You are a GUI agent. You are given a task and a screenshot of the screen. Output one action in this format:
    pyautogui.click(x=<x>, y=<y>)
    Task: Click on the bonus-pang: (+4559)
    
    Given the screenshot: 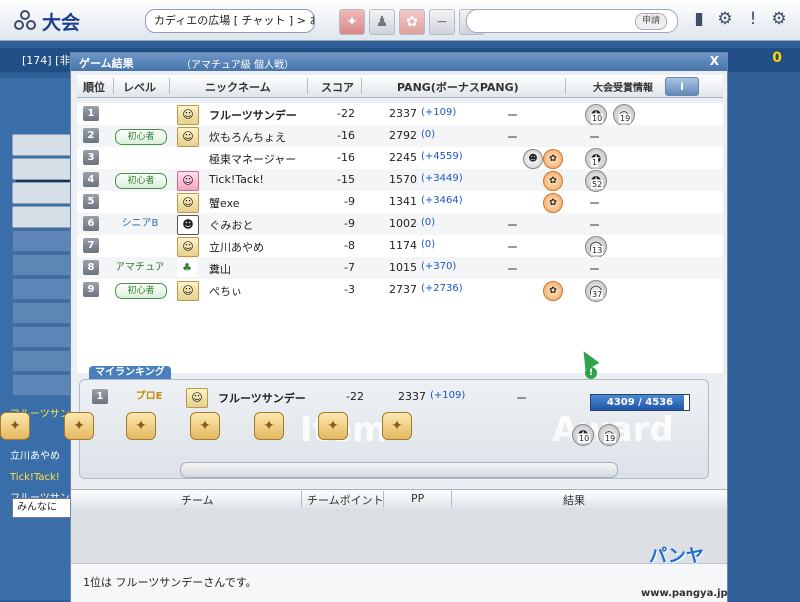 What is the action you would take?
    pyautogui.click(x=442, y=156)
    